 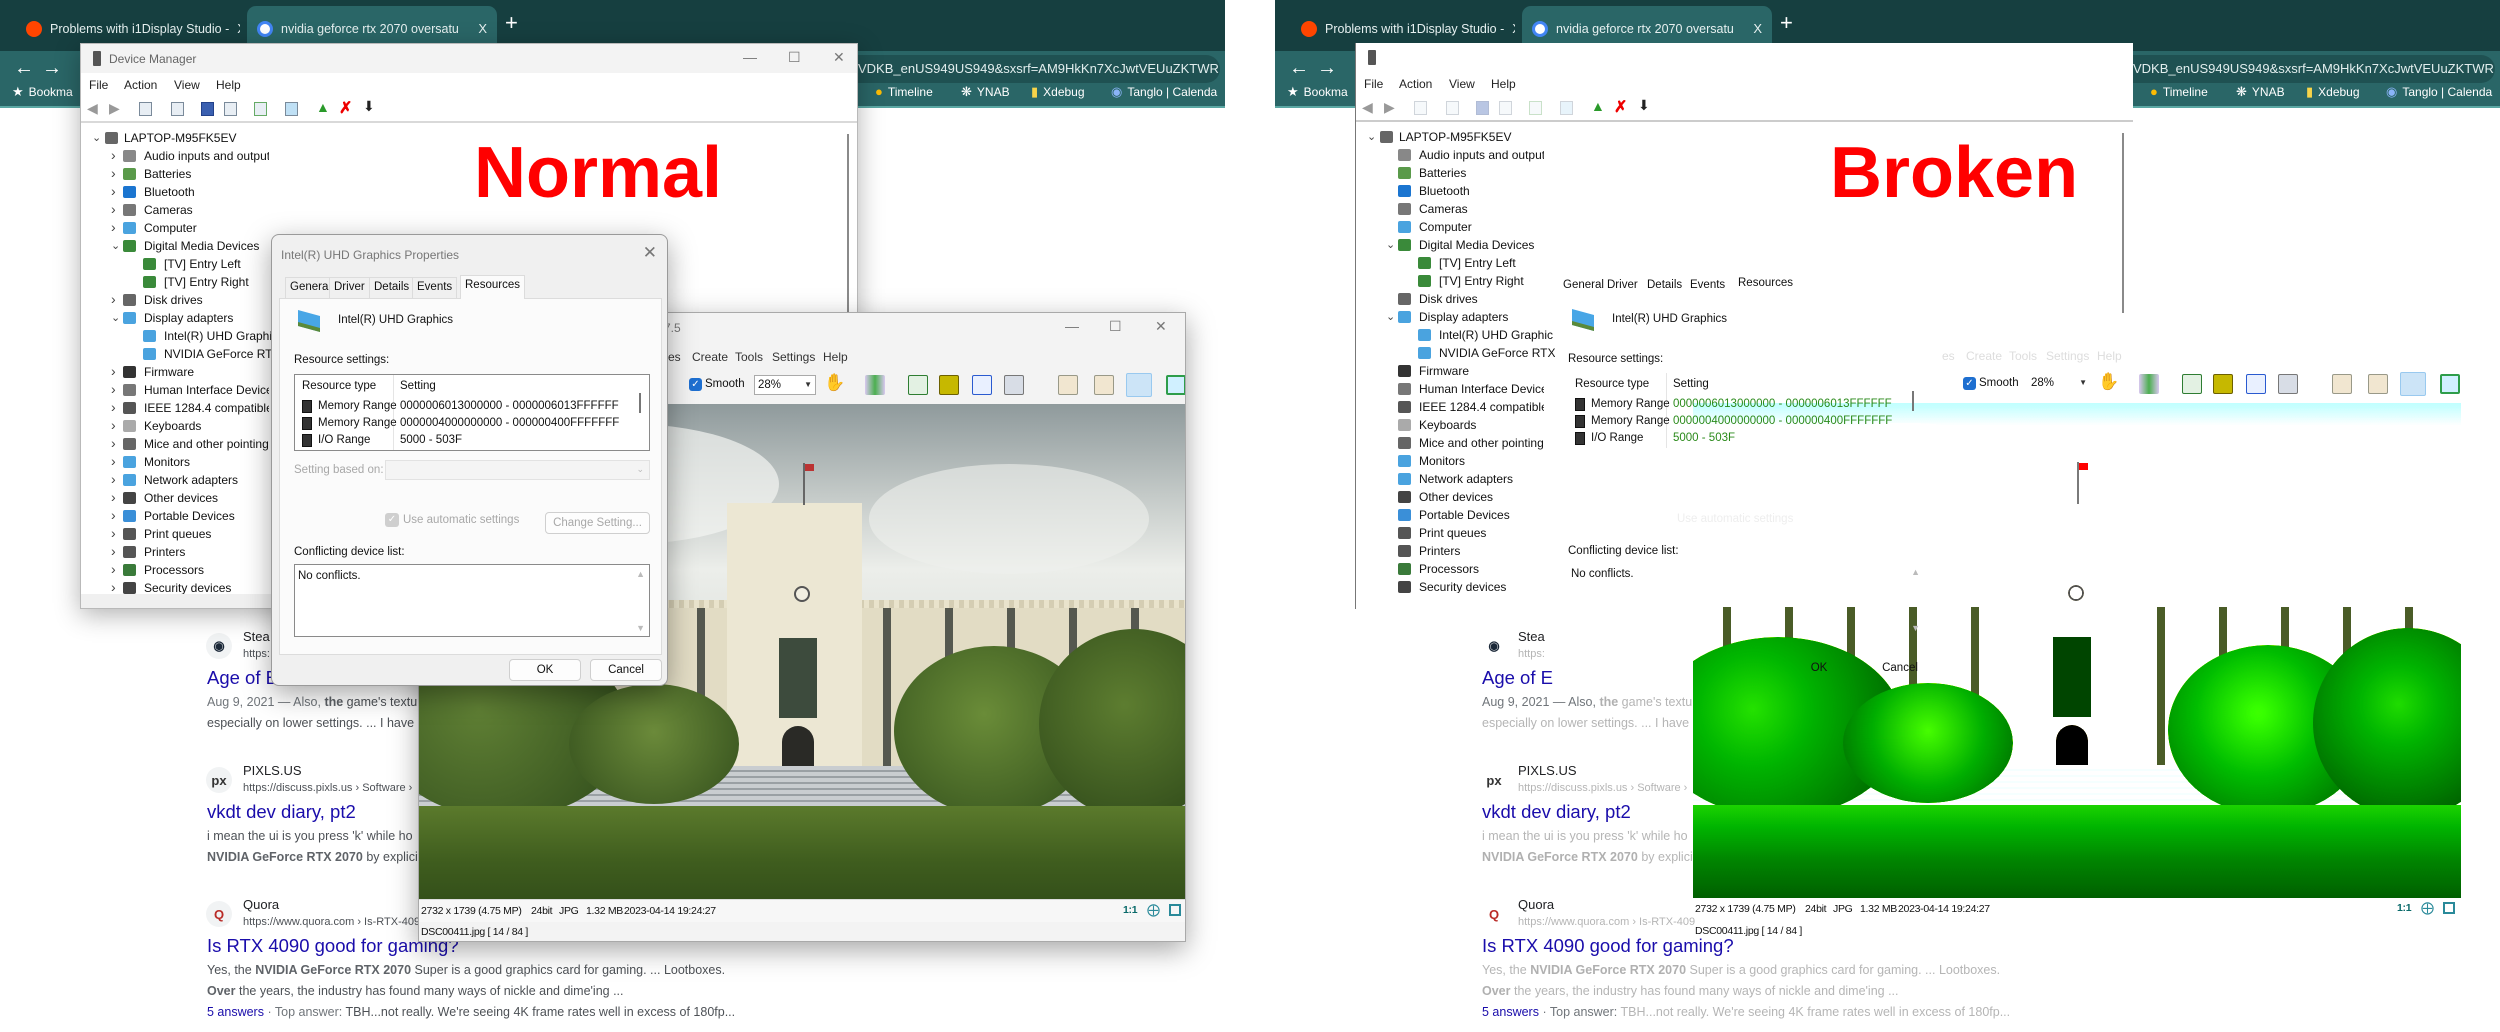 I want to click on actual-size-button: 1:1, so click(x=1130, y=910).